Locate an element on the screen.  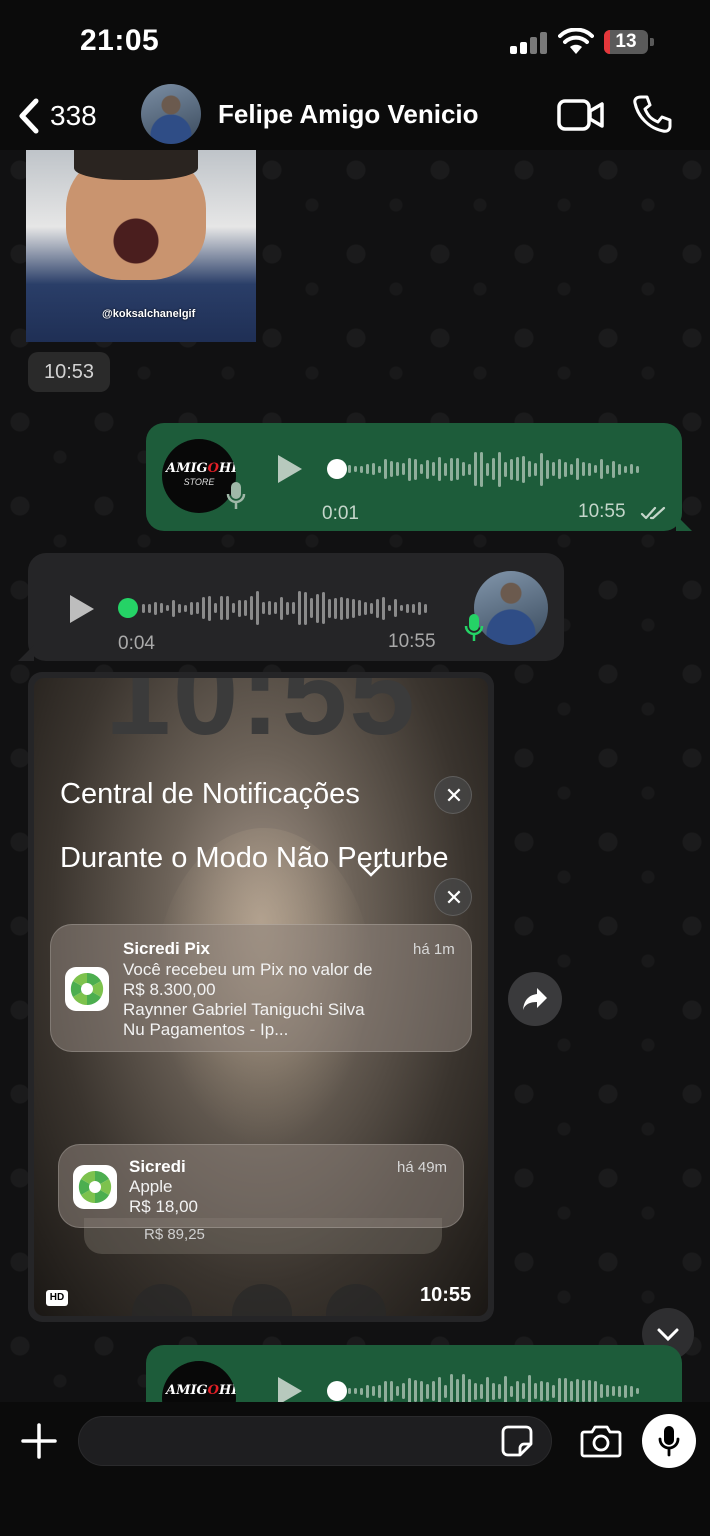
record-voice-button is located at coordinates (669, 1441).